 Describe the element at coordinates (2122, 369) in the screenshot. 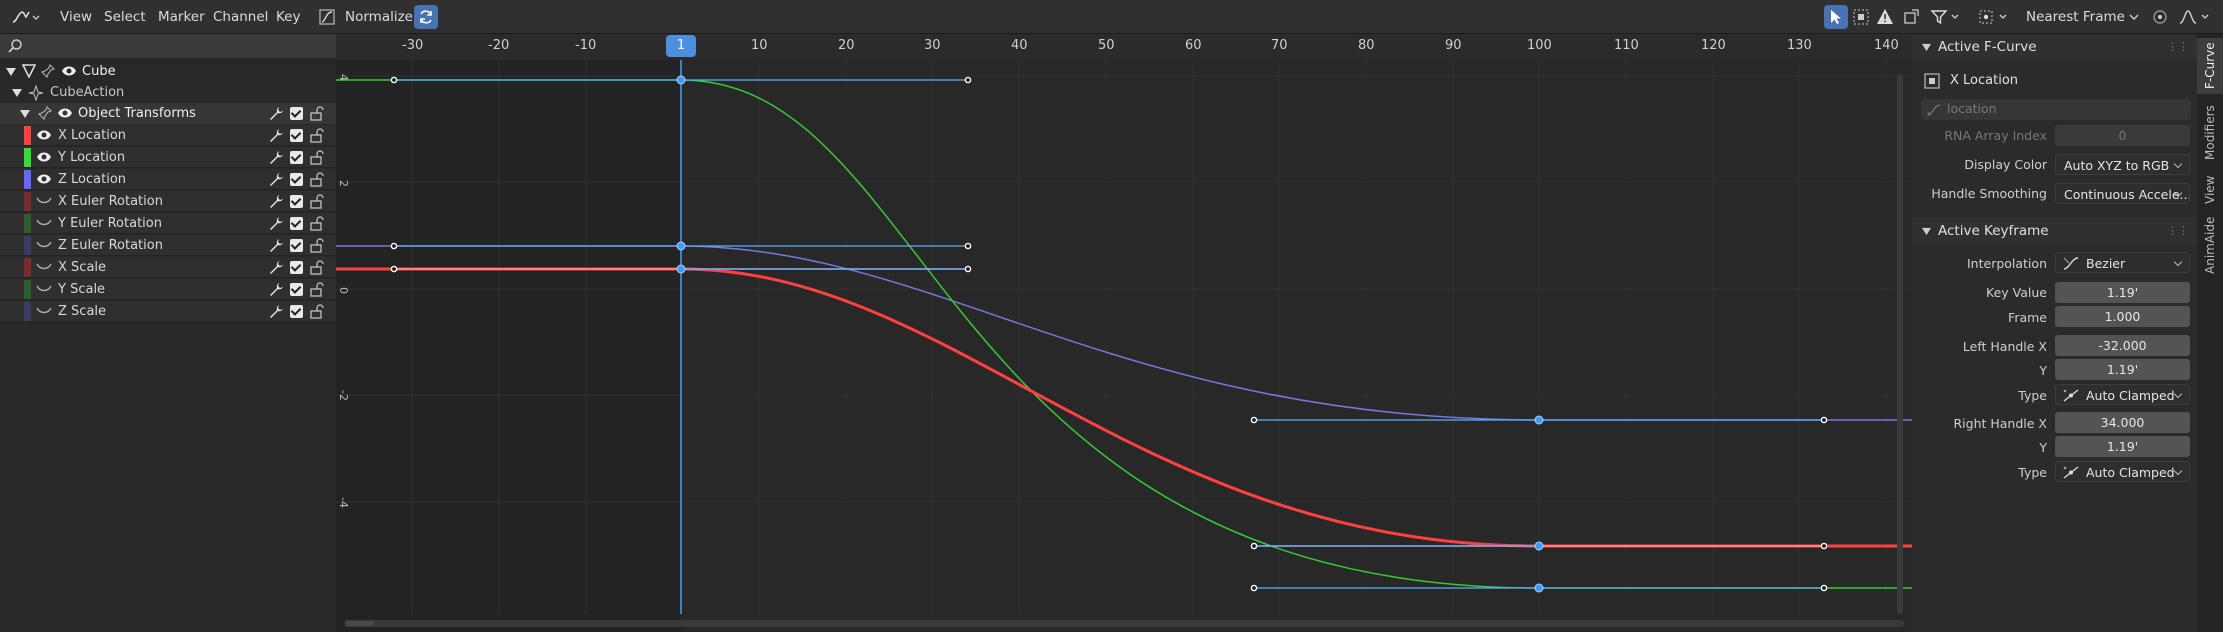

I see `left-handle-y-field: 1.19'` at that location.